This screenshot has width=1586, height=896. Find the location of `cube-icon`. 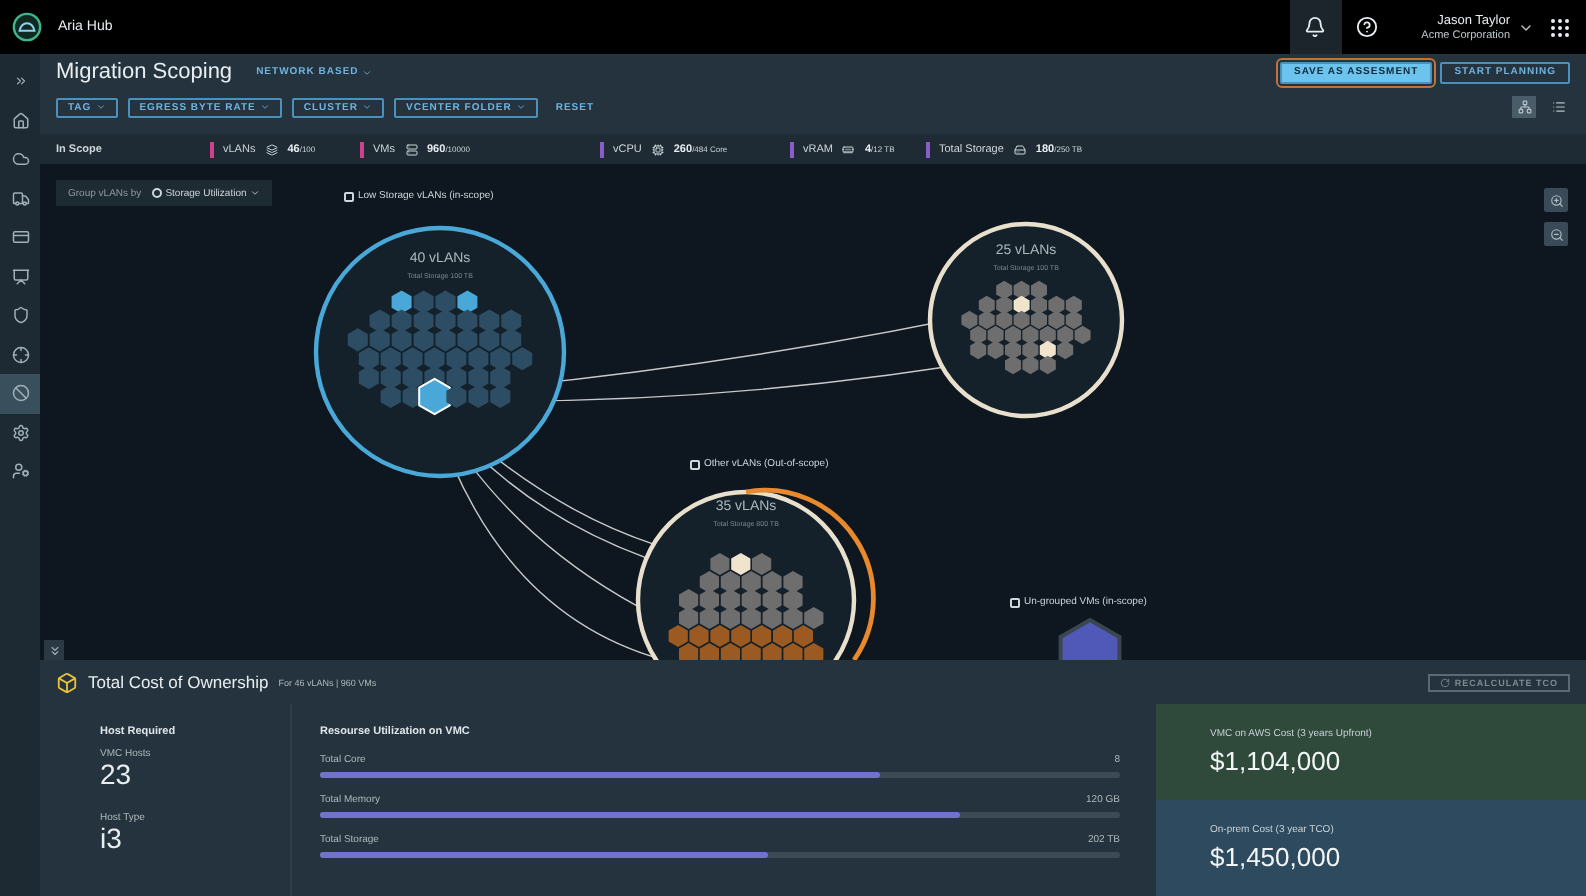

cube-icon is located at coordinates (67, 682).